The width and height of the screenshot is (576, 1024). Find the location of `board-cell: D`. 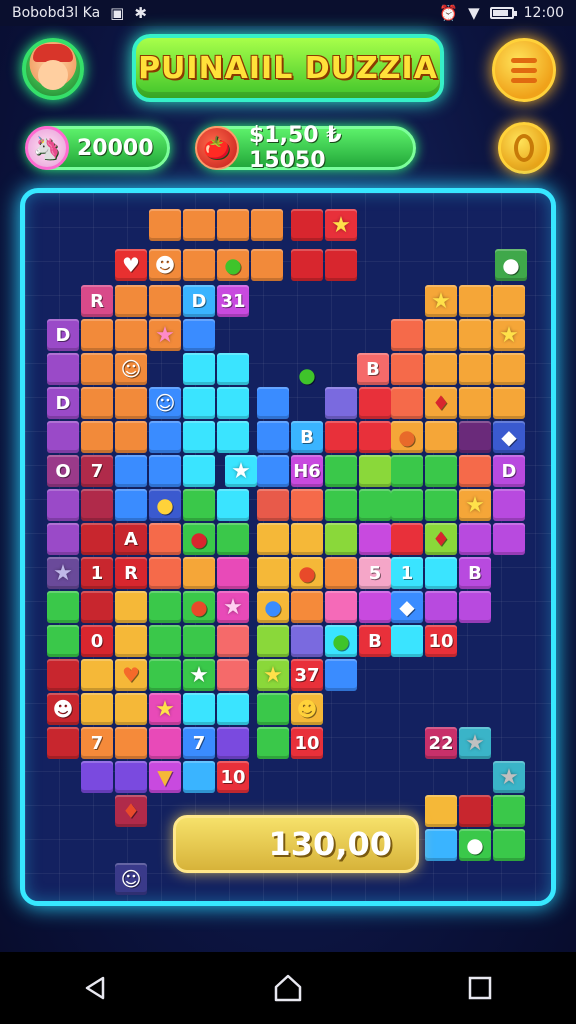

board-cell: D is located at coordinates (63, 335).